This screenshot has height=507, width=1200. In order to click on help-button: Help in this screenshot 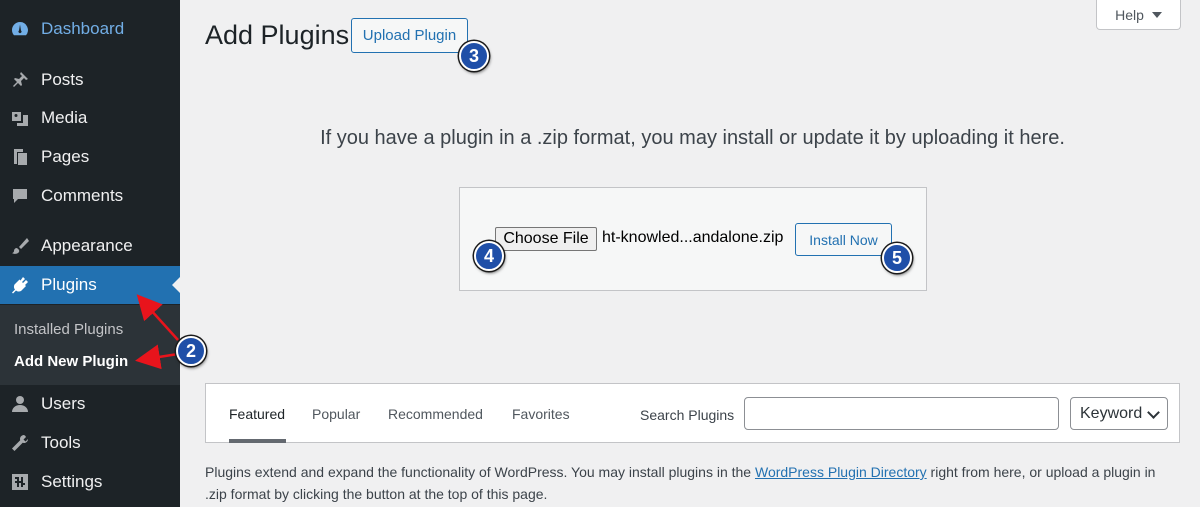, I will do `click(1138, 15)`.